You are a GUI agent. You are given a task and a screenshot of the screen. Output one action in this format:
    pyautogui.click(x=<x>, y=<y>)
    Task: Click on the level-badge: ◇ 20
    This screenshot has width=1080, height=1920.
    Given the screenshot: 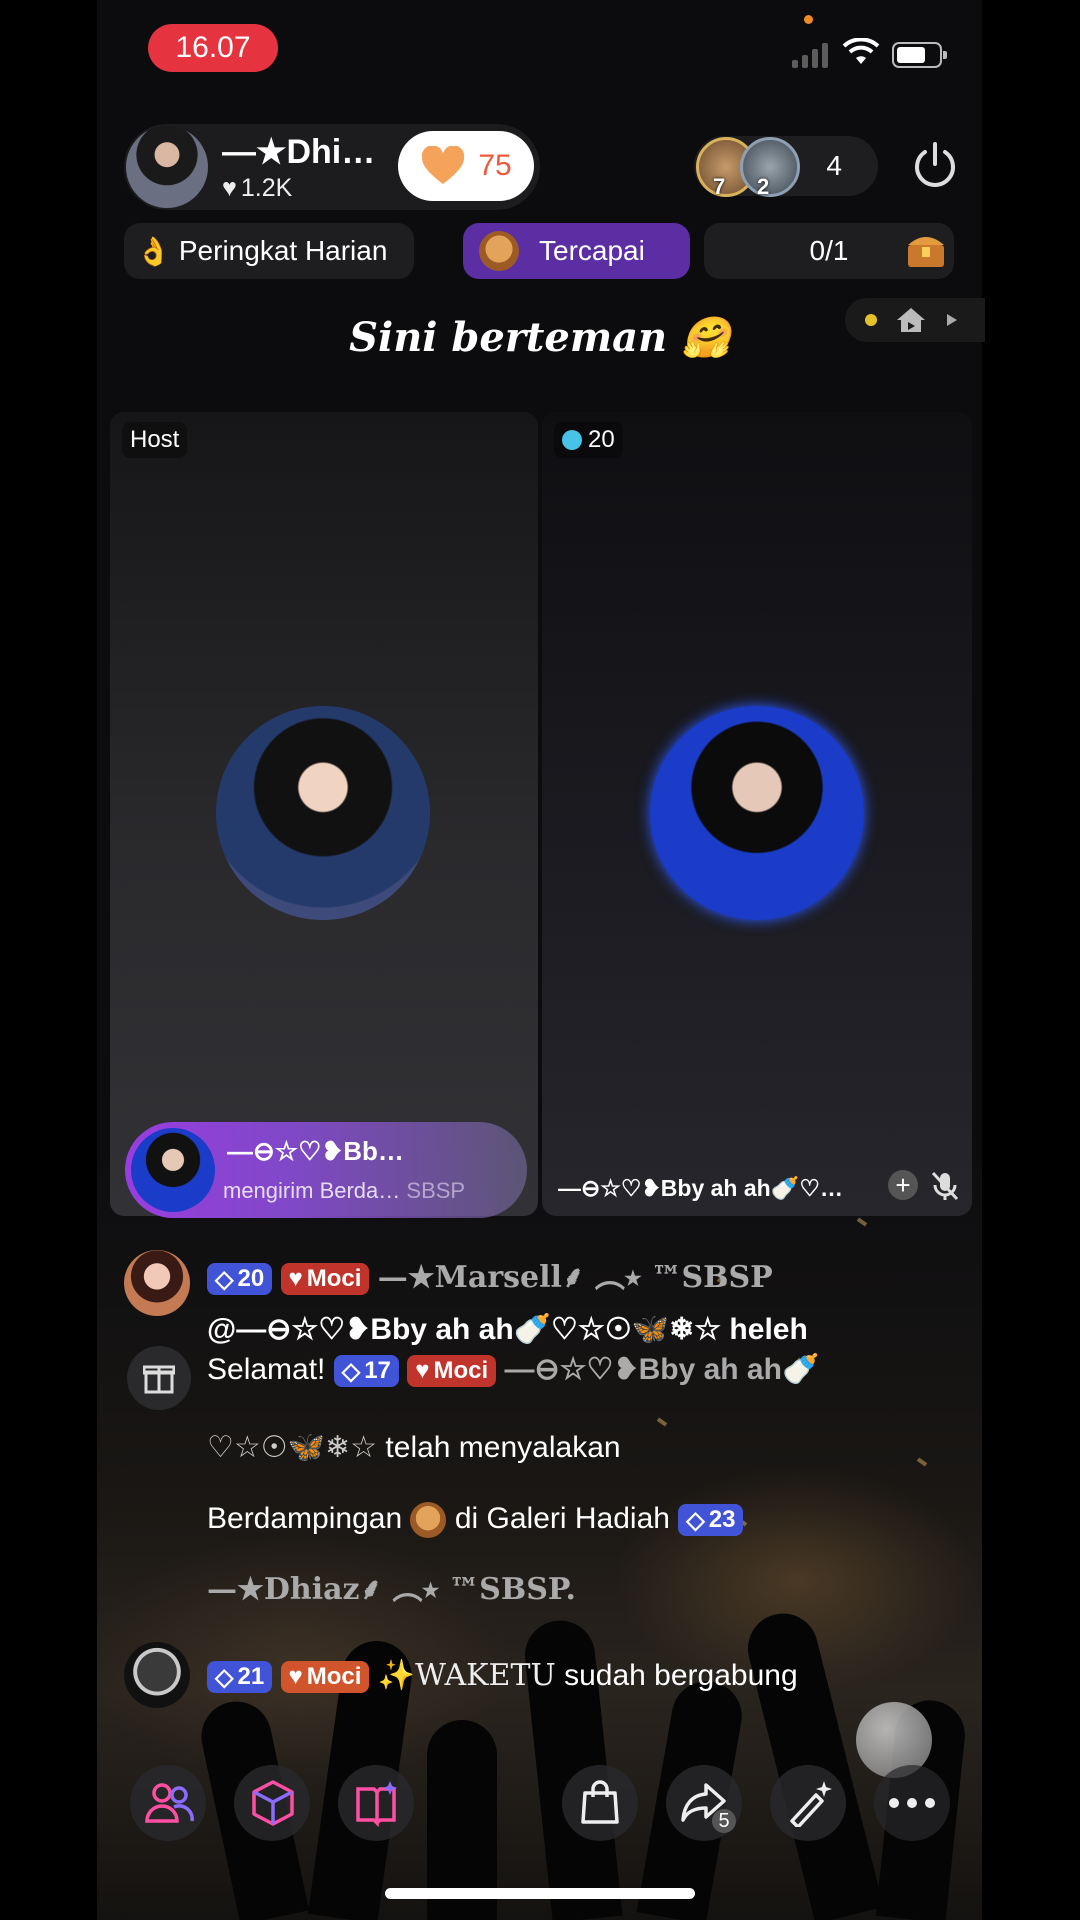 What is the action you would take?
    pyautogui.click(x=240, y=1279)
    